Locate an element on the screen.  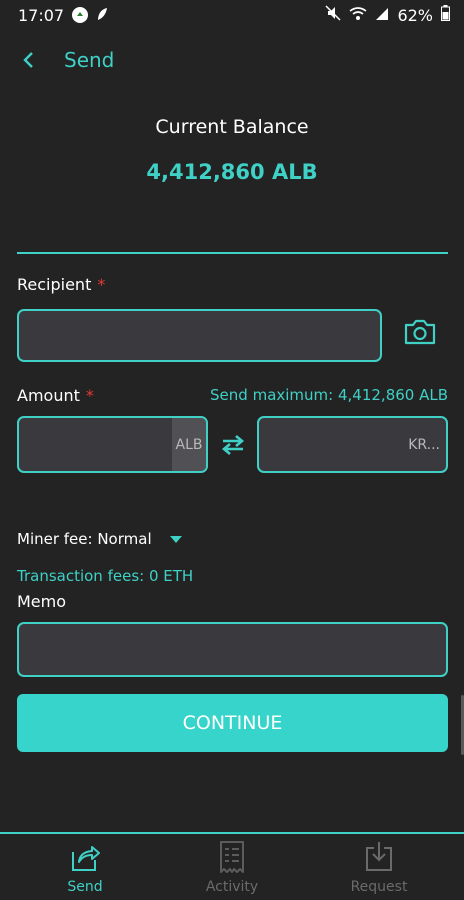
nav-activity: Activity is located at coordinates (232, 867).